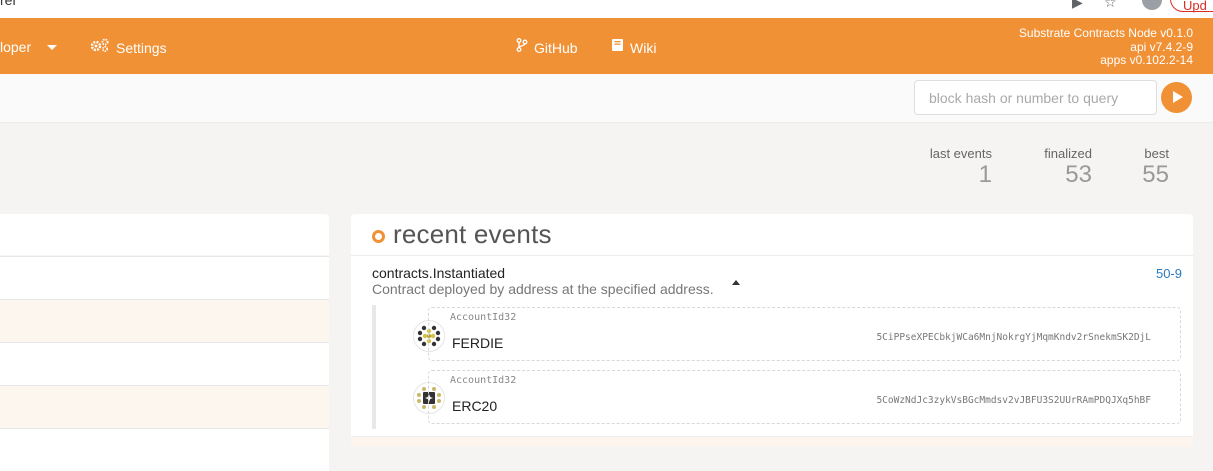  I want to click on recent-blocks-column, so click(164, 342).